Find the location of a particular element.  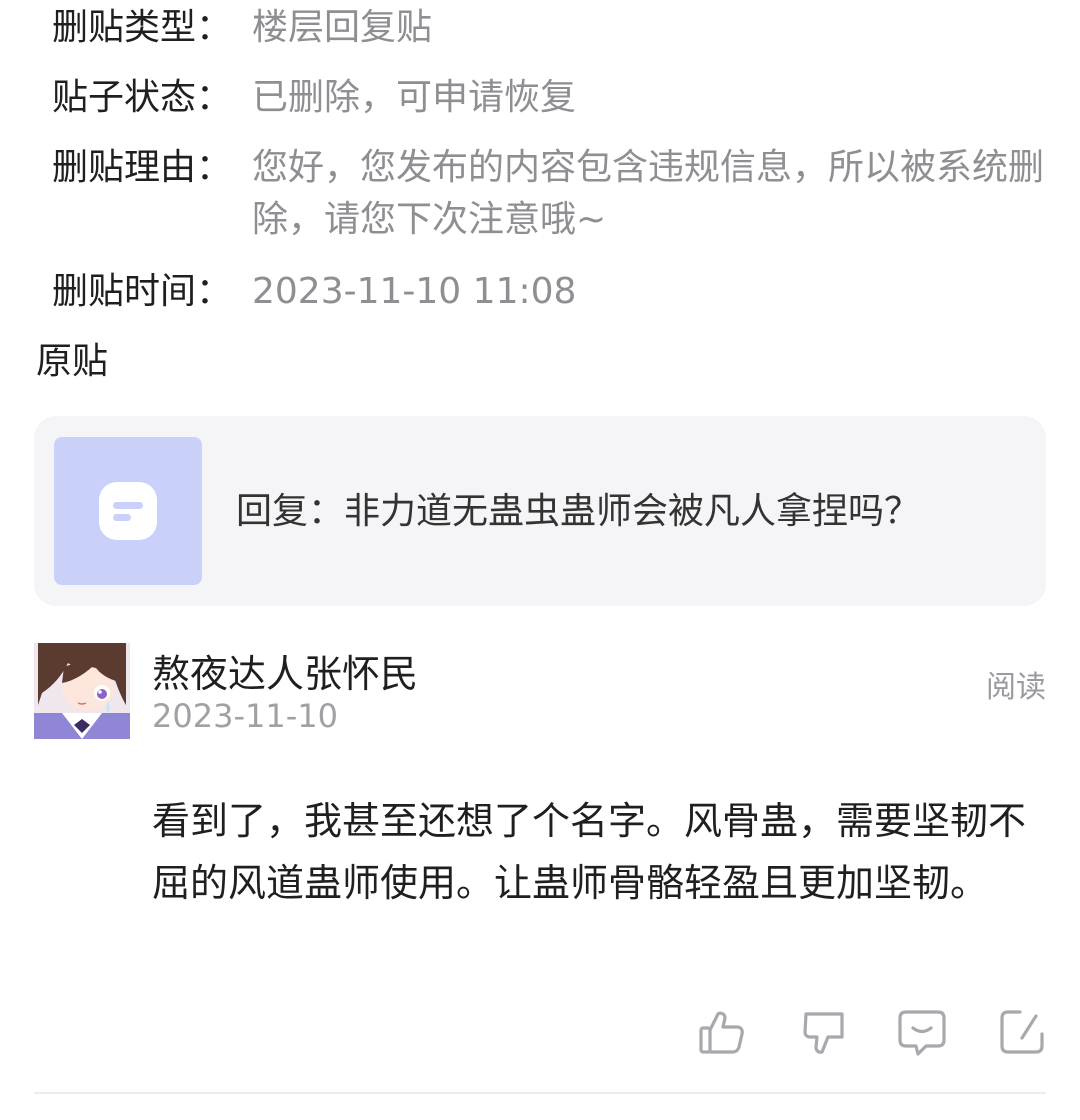

edit-icon is located at coordinates (1022, 1032).